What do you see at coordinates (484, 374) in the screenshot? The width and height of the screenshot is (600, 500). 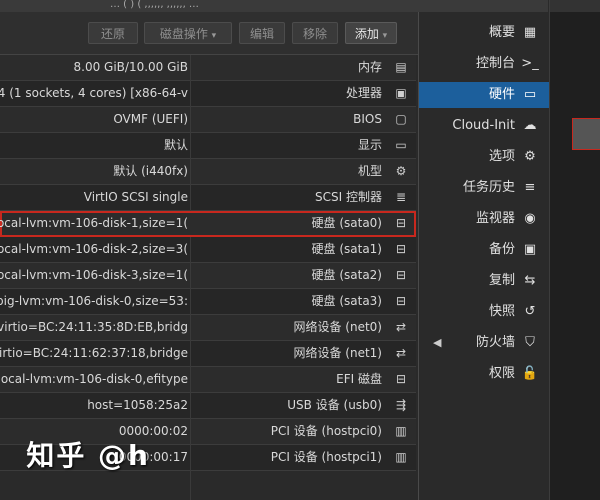 I see `nav-item-12: 权限 🔓` at bounding box center [484, 374].